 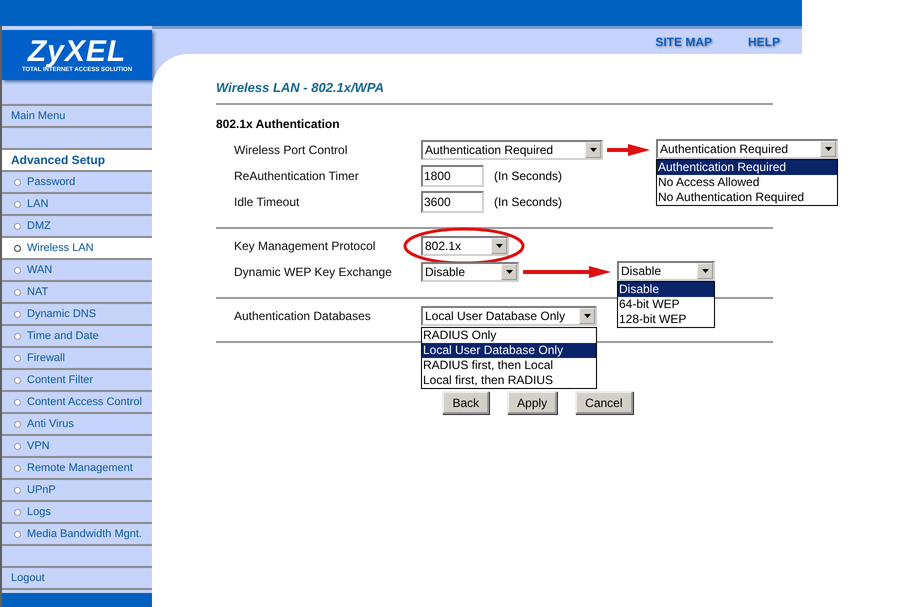 What do you see at coordinates (628, 150) in the screenshot?
I see `pointer-arrow` at bounding box center [628, 150].